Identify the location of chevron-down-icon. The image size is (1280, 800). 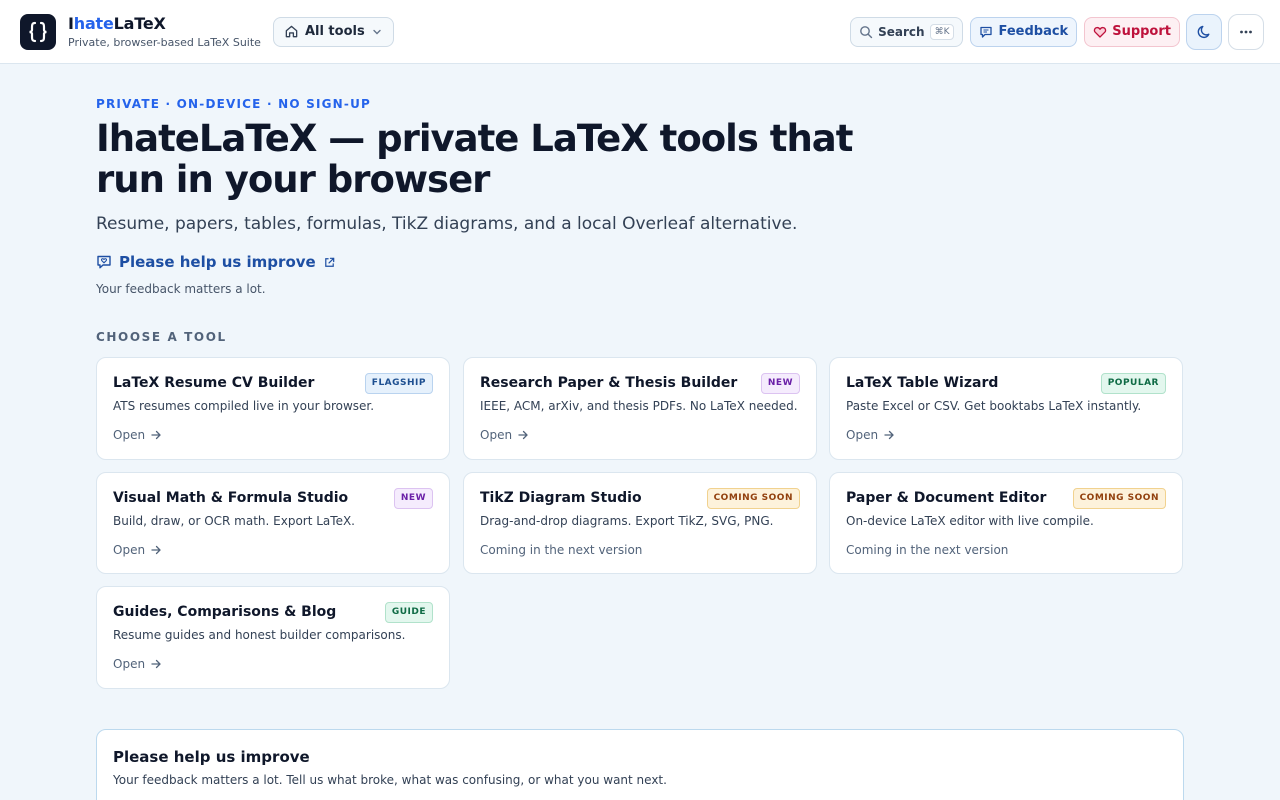
(377, 31).